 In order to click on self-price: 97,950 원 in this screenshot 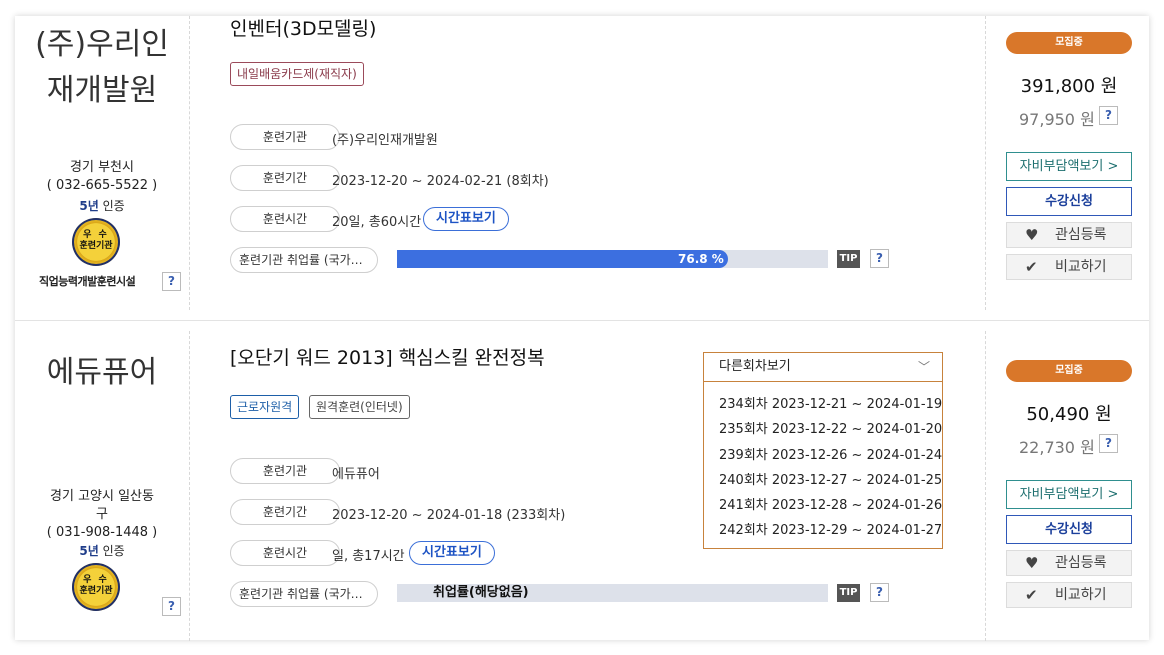, I will do `click(1057, 119)`.